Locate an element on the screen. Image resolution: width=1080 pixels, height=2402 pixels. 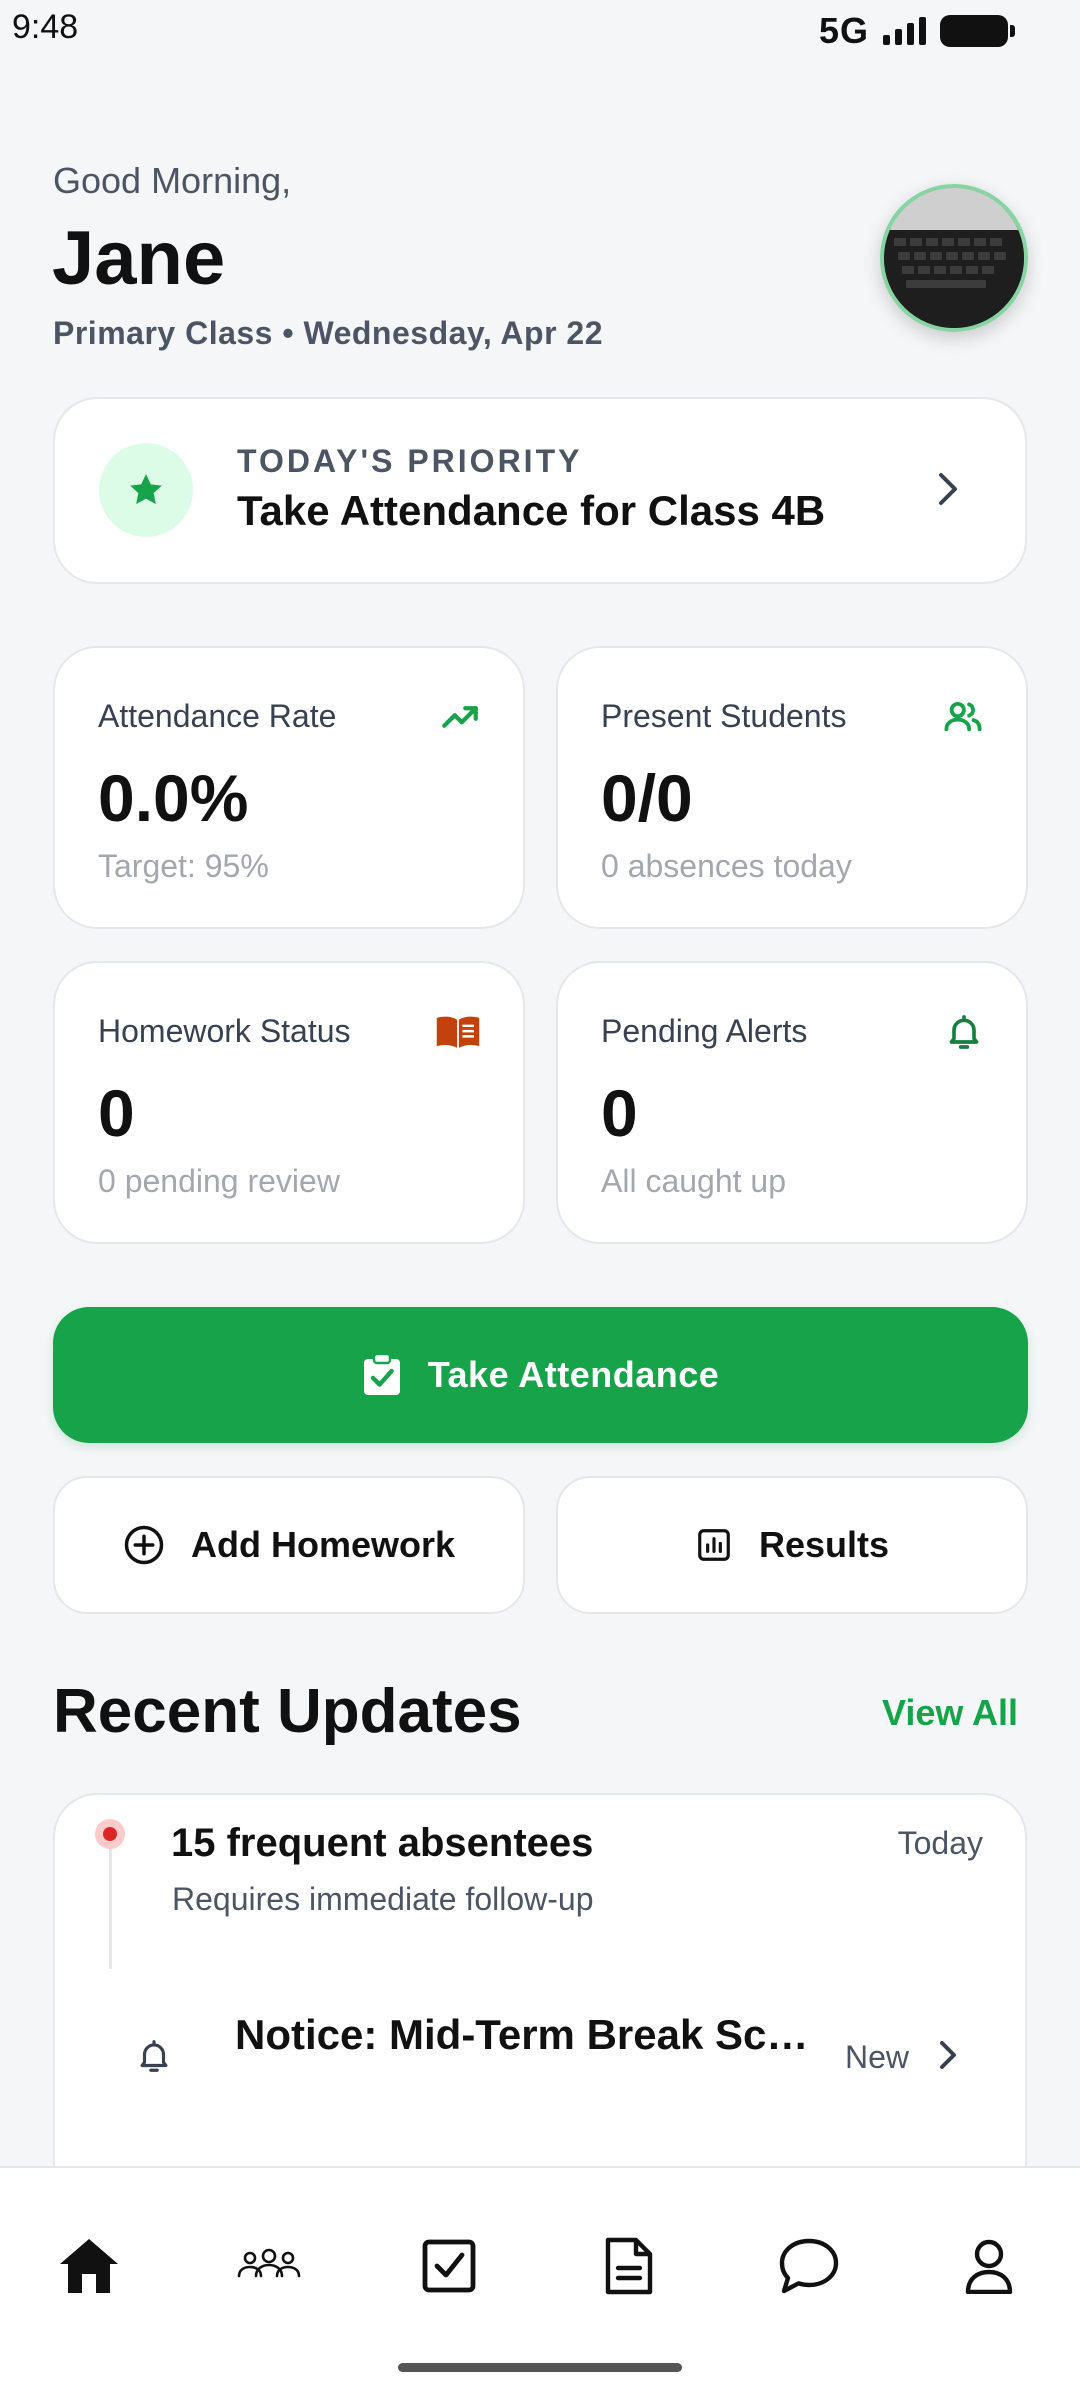
battery-icon is located at coordinates (977, 31).